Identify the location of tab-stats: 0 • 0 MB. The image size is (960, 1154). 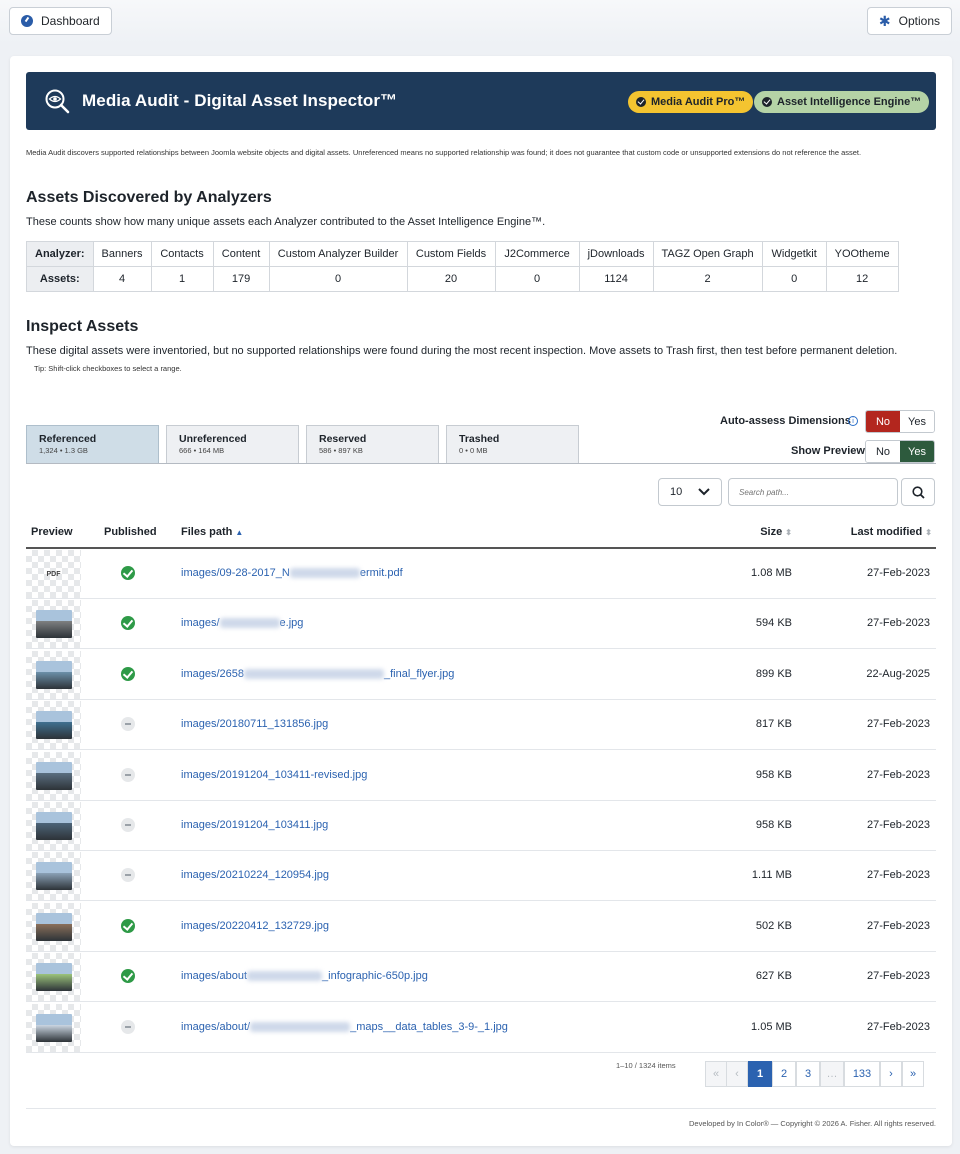
(473, 450).